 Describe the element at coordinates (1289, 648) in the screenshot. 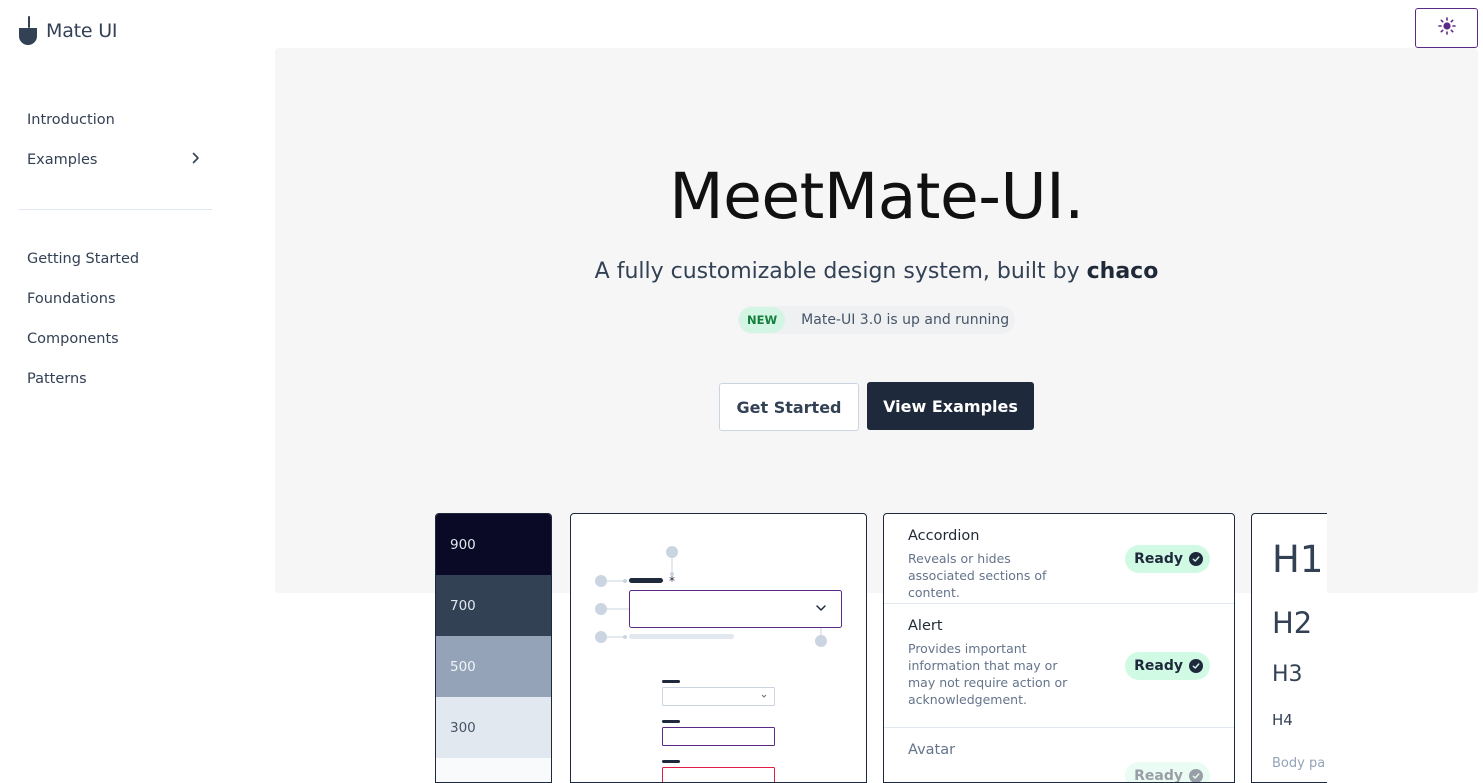

I see `typography-card: H1 H2 H3 H4 Body pa` at that location.